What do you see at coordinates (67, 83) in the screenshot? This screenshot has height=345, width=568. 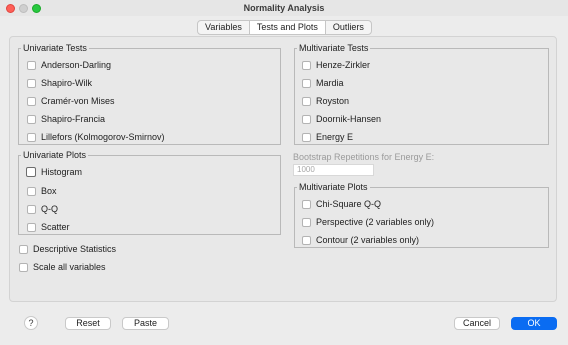 I see `shapiro-wilk-label: Shapiro-Wilk` at bounding box center [67, 83].